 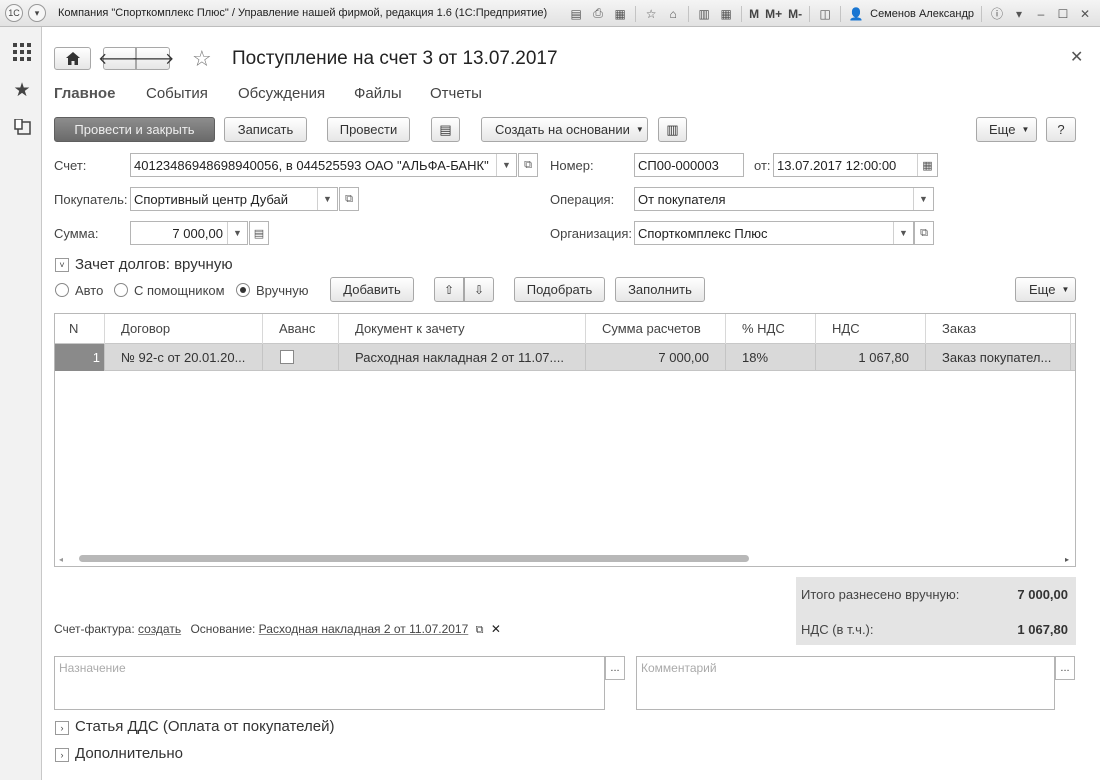 I want to click on favorites-star-icon: ★, so click(x=22, y=90).